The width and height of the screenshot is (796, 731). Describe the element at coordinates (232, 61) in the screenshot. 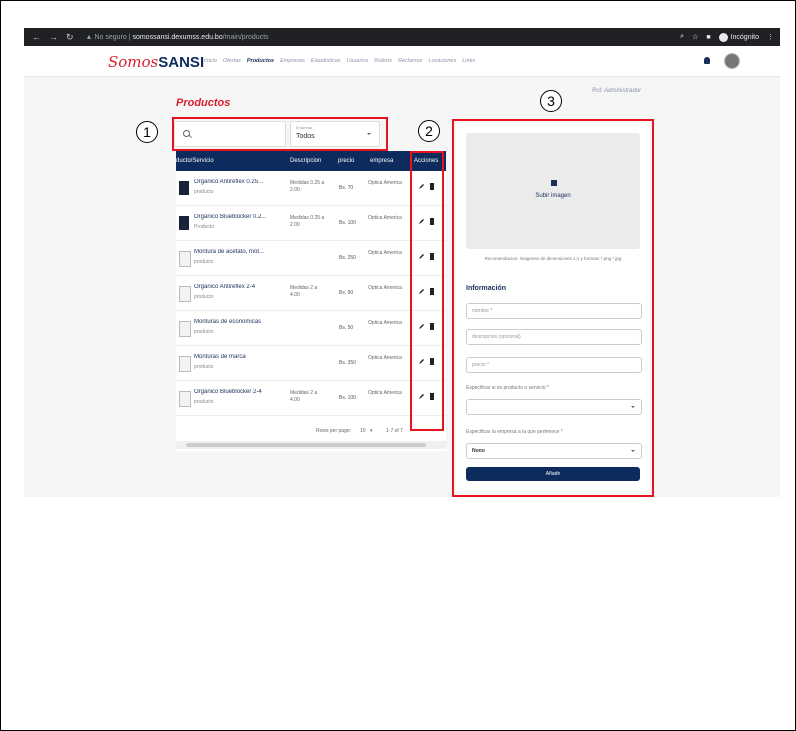

I see `menu-item-ofertas: Ofertas` at that location.